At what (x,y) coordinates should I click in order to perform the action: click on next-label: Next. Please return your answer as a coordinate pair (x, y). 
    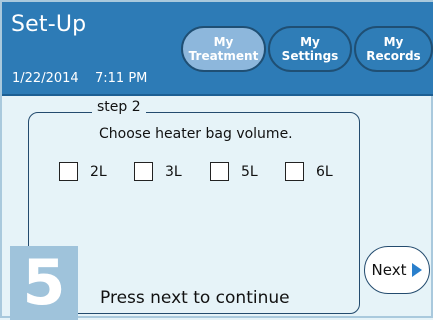
    Looking at the image, I should click on (389, 270).